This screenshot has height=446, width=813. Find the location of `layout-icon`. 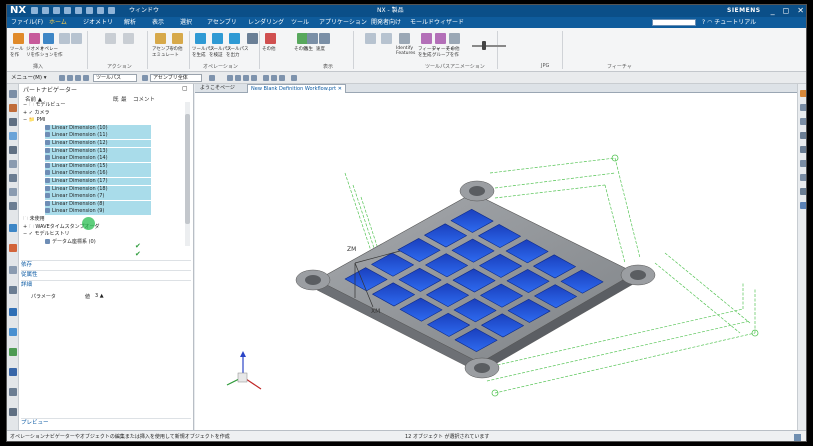

layout-icon is located at coordinates (803, 93).